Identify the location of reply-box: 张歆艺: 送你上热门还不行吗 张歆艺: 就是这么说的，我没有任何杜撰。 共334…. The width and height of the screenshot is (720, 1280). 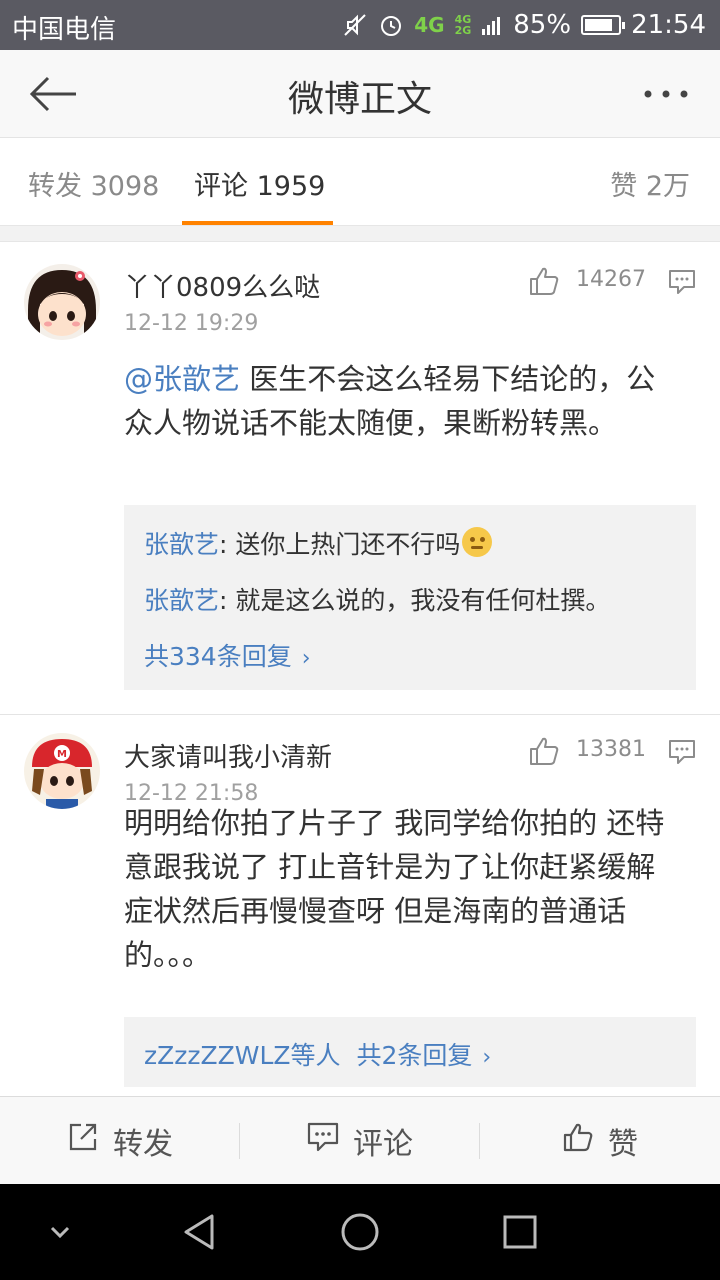
(410, 597).